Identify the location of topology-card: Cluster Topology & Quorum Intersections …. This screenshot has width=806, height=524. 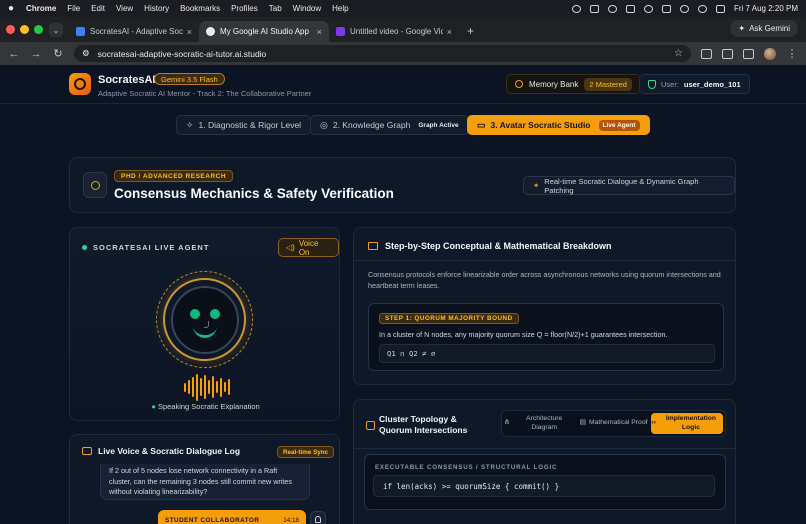
(544, 461).